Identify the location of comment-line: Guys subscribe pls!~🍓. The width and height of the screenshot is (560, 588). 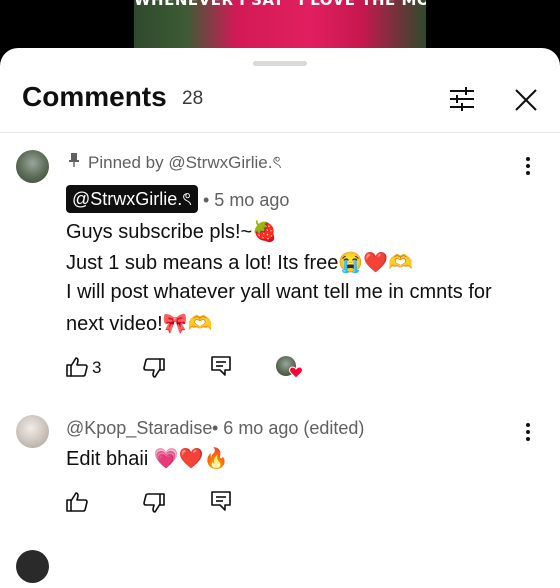
(172, 232).